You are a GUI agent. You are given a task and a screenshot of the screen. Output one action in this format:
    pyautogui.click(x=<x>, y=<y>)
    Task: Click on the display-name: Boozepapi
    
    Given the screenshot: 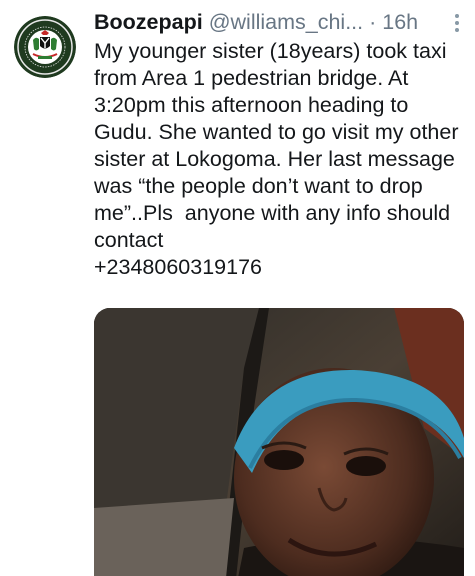 What is the action you would take?
    pyautogui.click(x=148, y=22)
    